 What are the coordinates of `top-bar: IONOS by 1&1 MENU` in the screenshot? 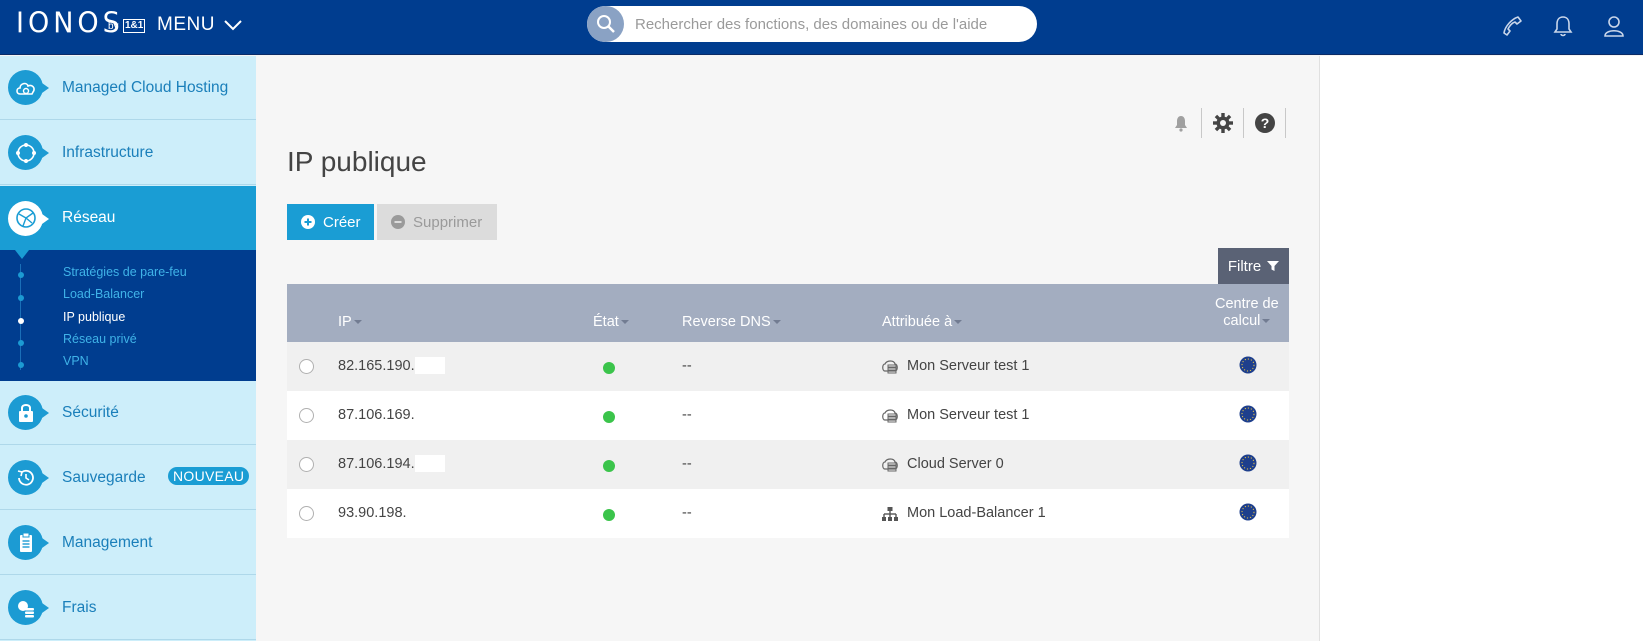 It's located at (821, 27).